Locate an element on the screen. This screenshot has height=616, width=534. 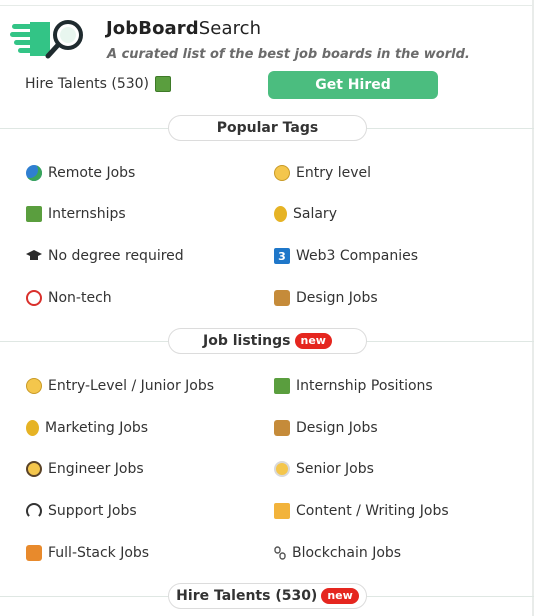
tag-label: Design Jobs is located at coordinates (337, 298).